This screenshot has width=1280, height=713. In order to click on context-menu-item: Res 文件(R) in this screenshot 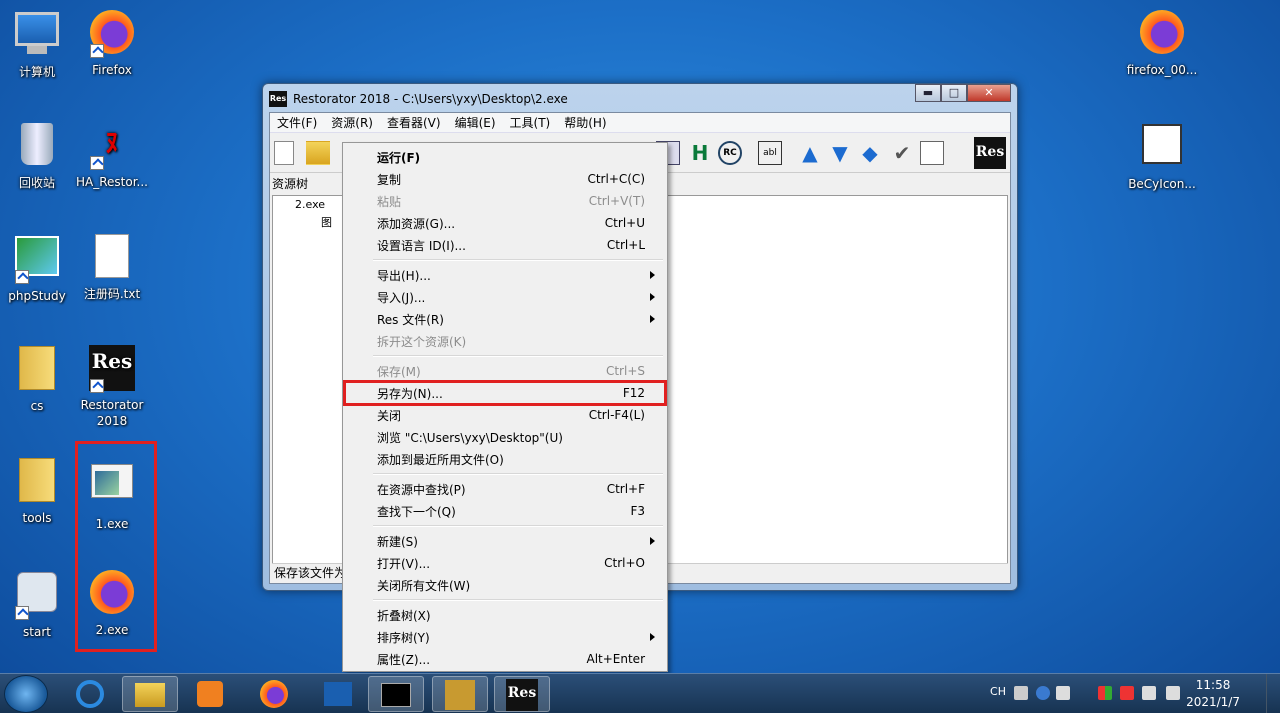, I will do `click(505, 319)`.